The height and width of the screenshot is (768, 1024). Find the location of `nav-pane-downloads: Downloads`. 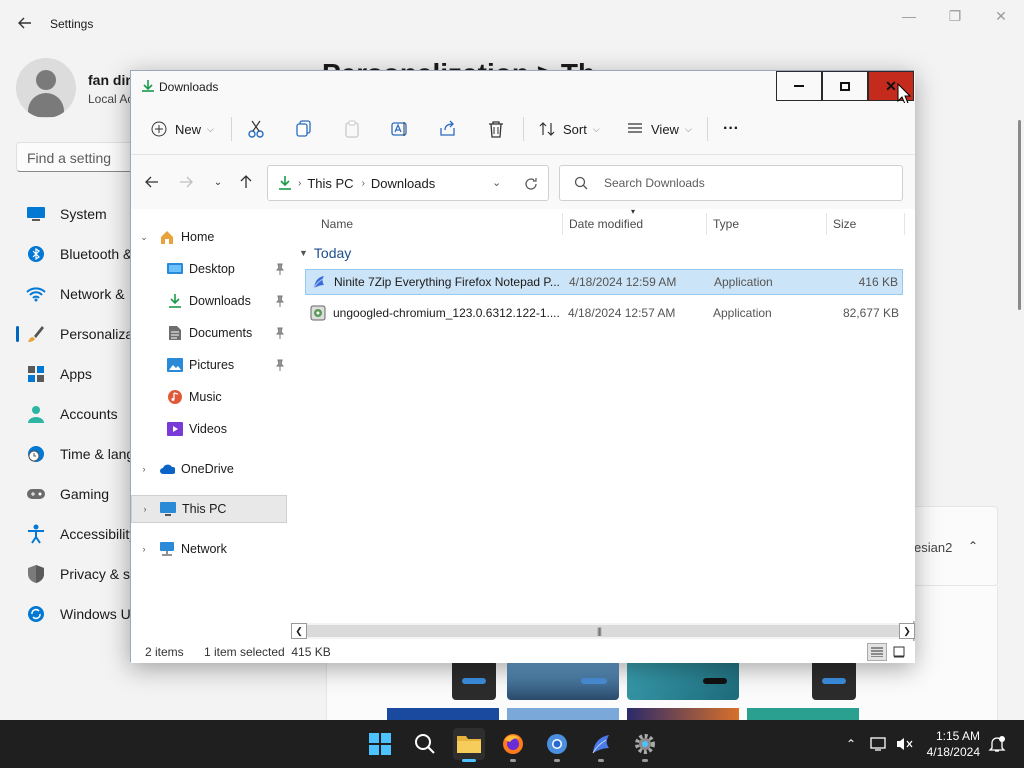

nav-pane-downloads: Downloads is located at coordinates (209, 301).